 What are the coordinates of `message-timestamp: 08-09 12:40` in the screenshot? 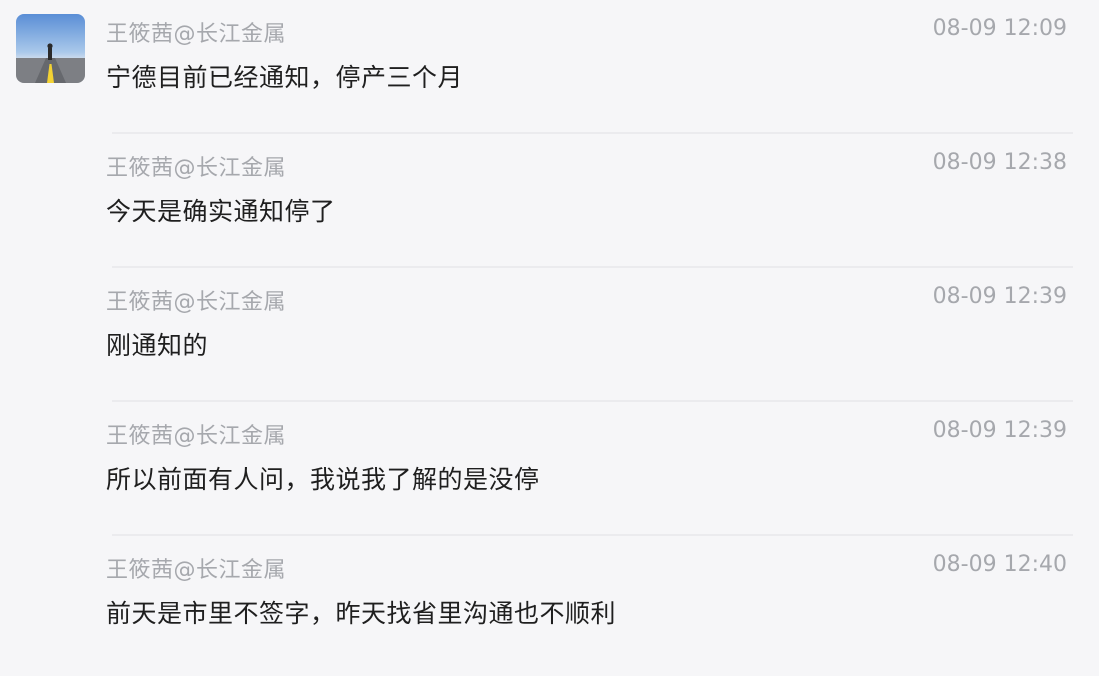 It's located at (999, 564).